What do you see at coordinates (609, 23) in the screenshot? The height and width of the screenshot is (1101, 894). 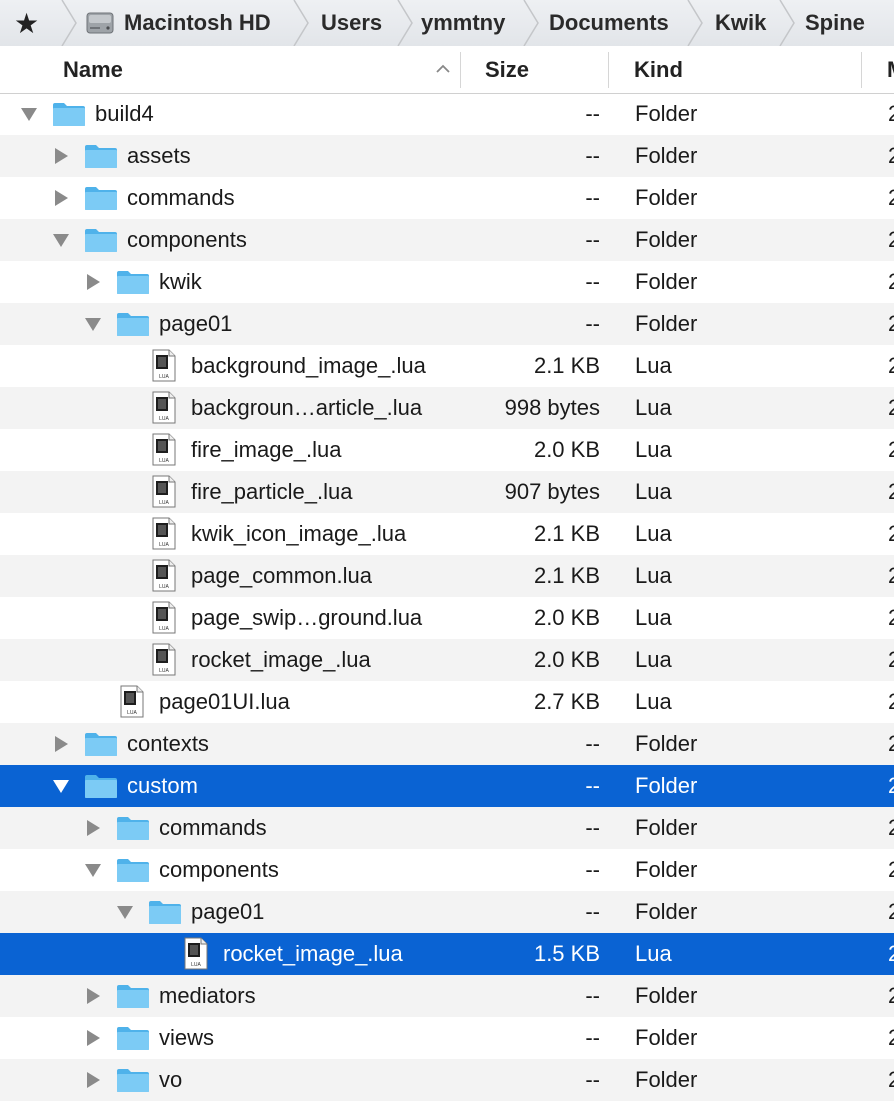 I see `breadcrumb-documents: Documents` at bounding box center [609, 23].